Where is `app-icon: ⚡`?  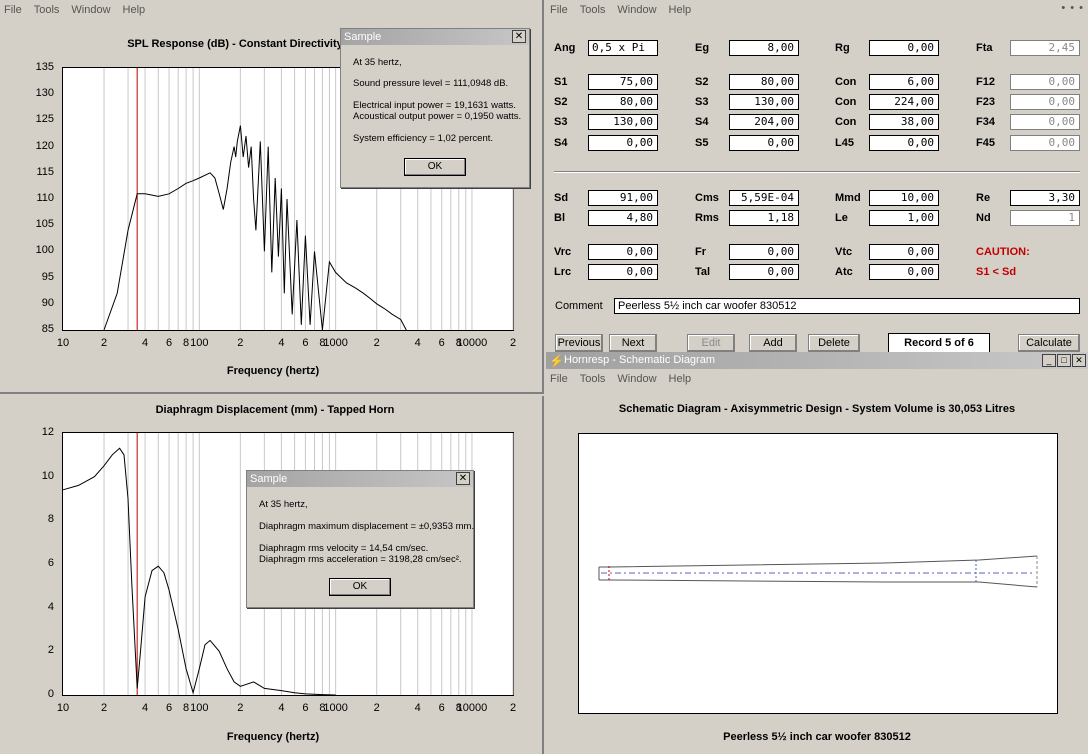 app-icon: ⚡ is located at coordinates (556, 361).